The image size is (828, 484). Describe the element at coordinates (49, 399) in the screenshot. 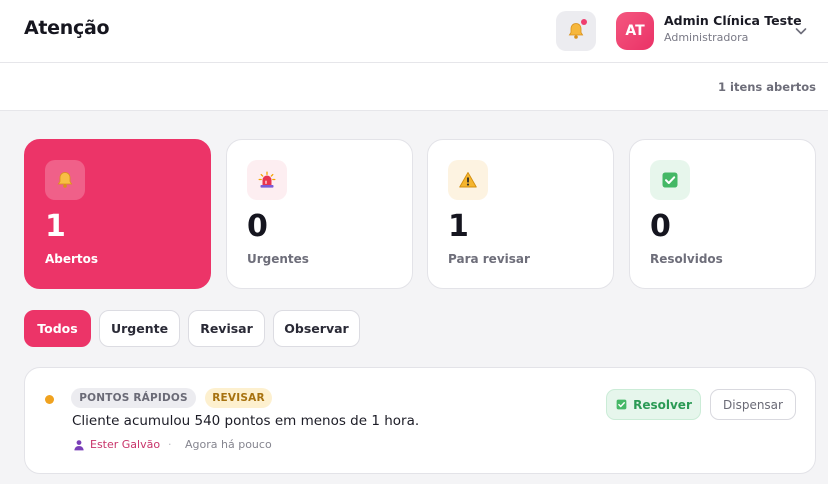

I see `priority-dot` at that location.